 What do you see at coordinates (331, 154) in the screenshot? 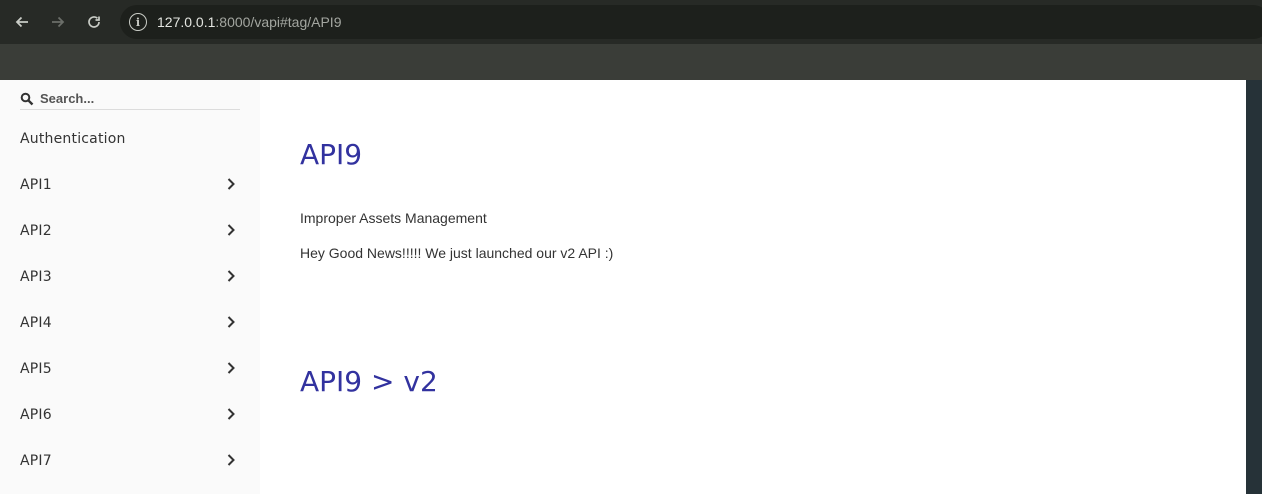
I see `section-heading: API9` at bounding box center [331, 154].